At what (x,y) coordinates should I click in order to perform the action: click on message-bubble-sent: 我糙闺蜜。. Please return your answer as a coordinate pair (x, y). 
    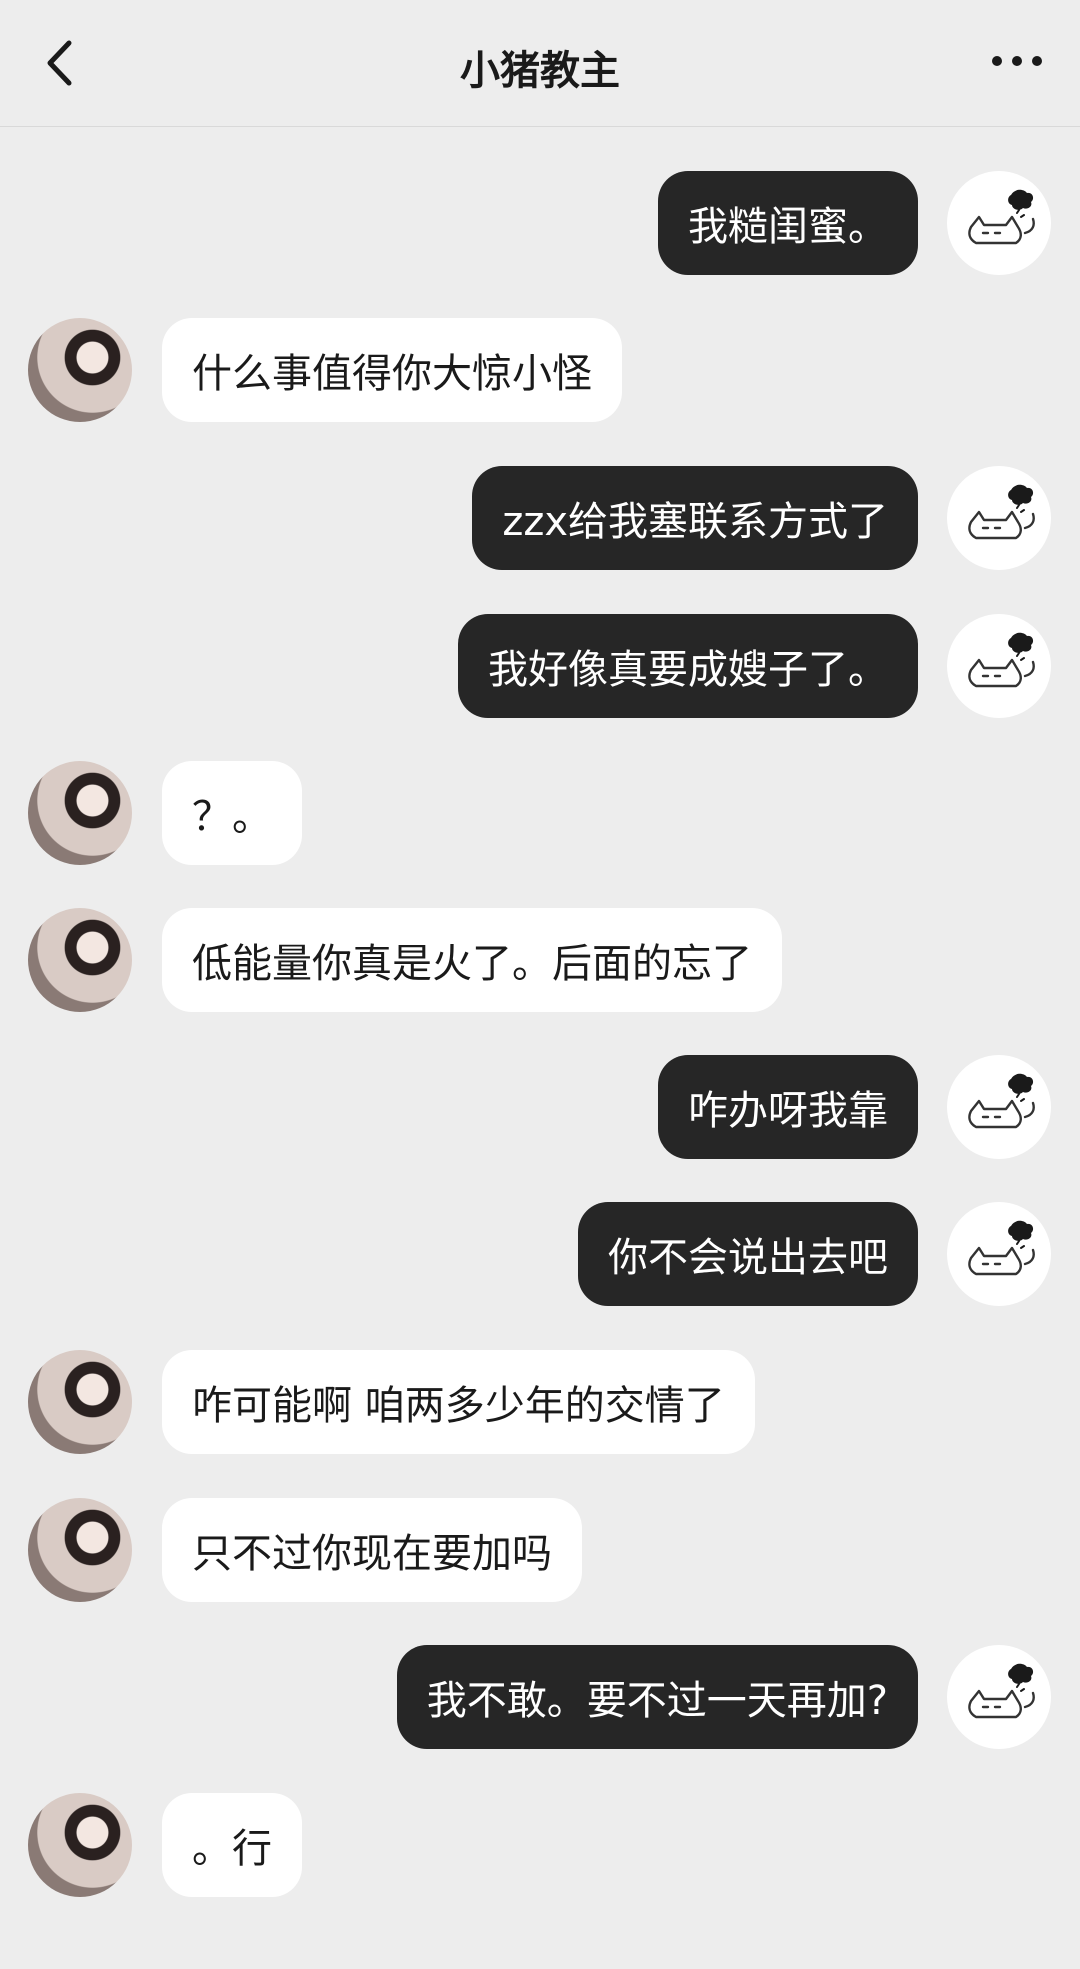
    Looking at the image, I should click on (788, 223).